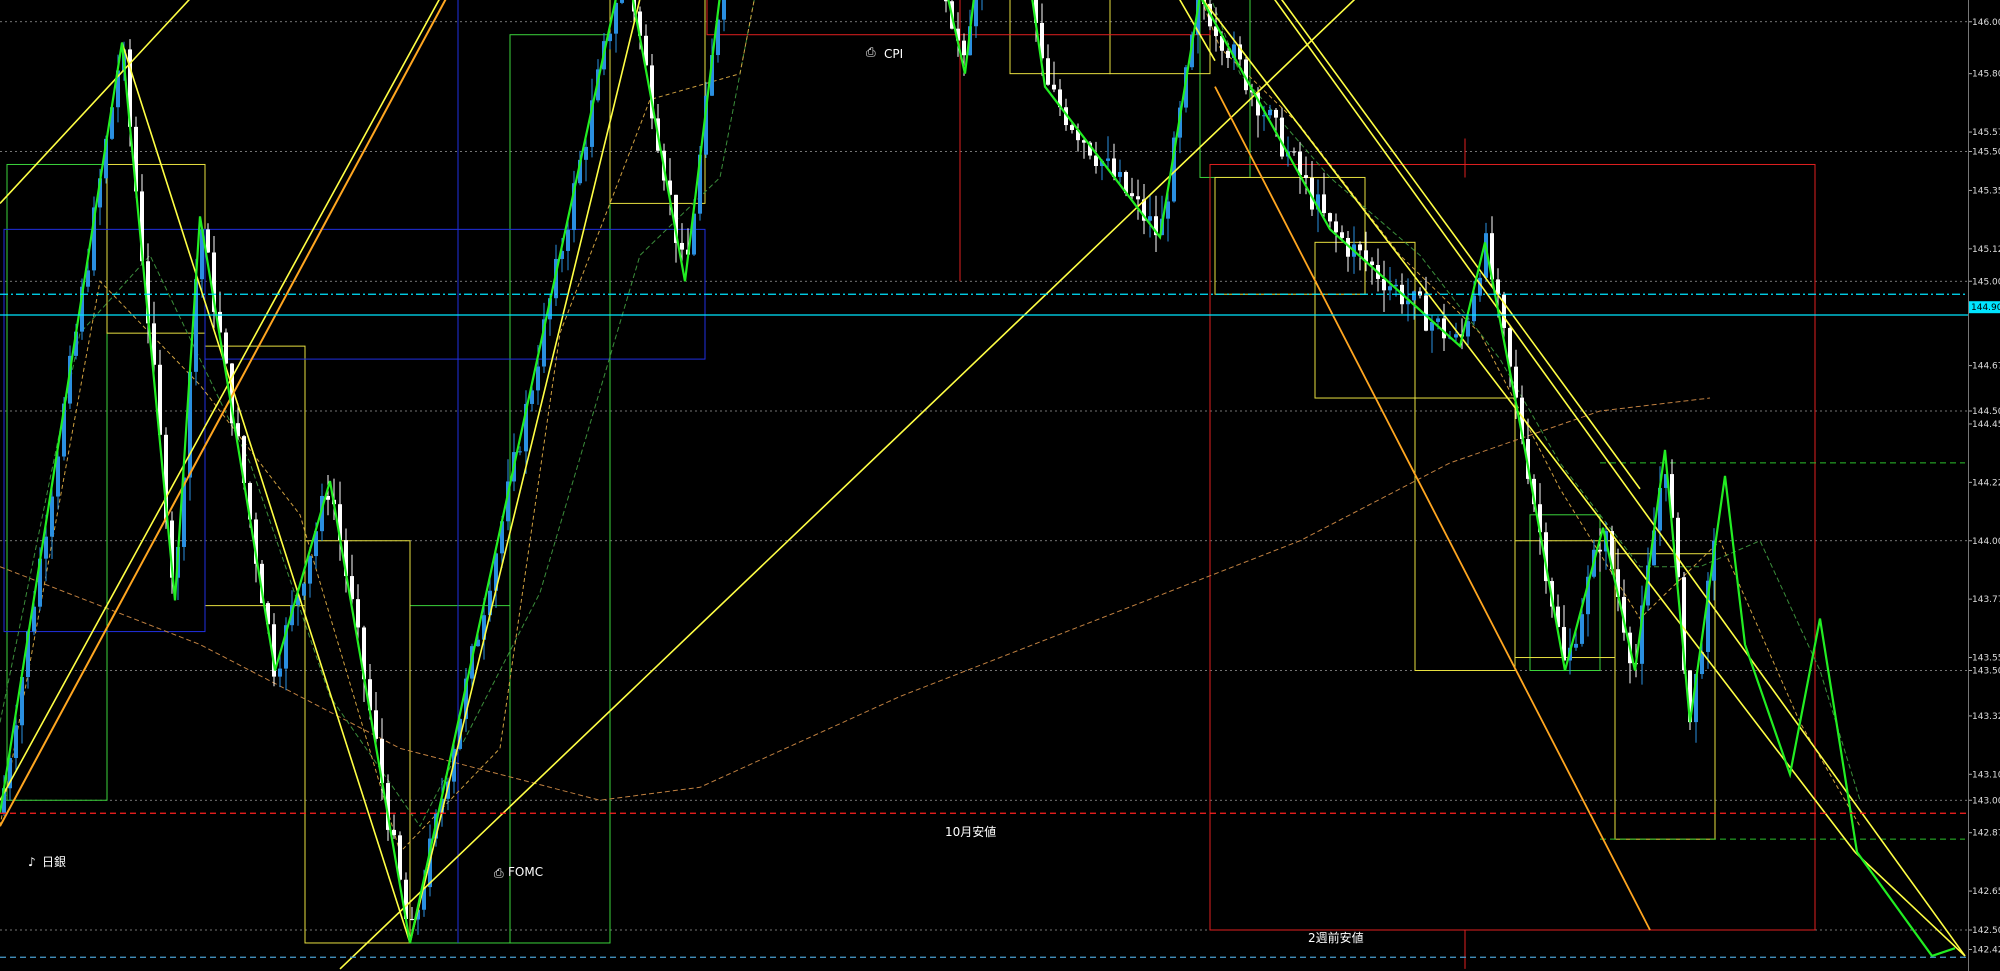  I want to click on fomc-annotation: ⎙ FOMC, so click(518, 872).